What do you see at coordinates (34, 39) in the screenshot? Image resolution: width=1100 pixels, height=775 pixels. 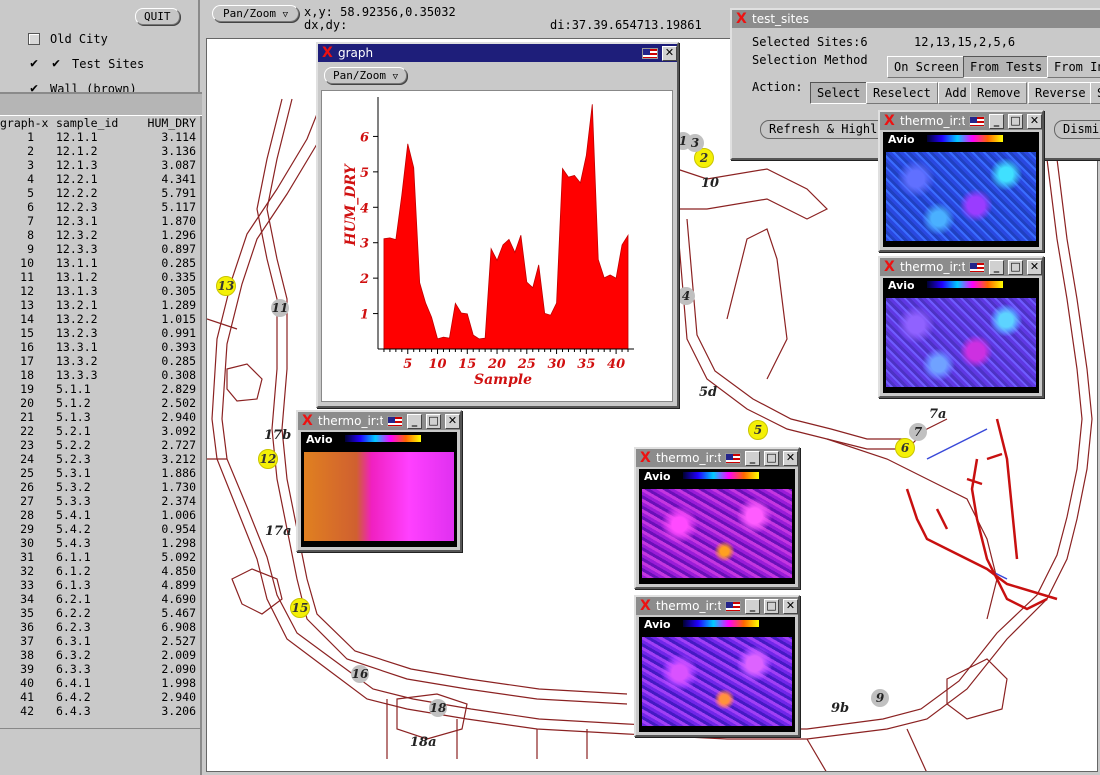 I see `checkbox-old-city` at bounding box center [34, 39].